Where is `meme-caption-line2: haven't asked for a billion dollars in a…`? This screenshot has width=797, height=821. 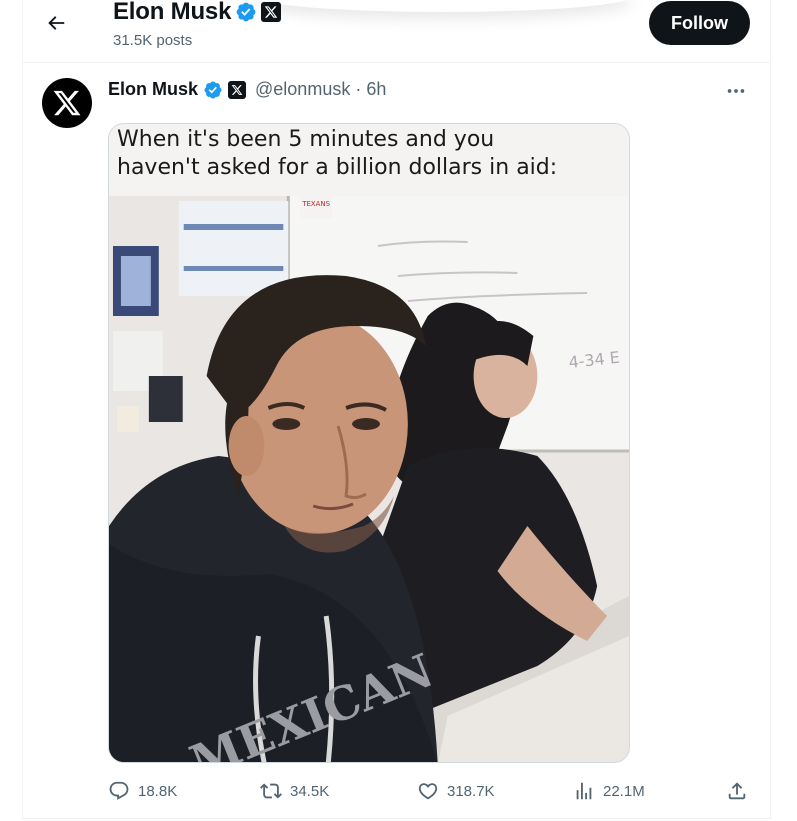
meme-caption-line2: haven't asked for a billion dollars in a… is located at coordinates (337, 167).